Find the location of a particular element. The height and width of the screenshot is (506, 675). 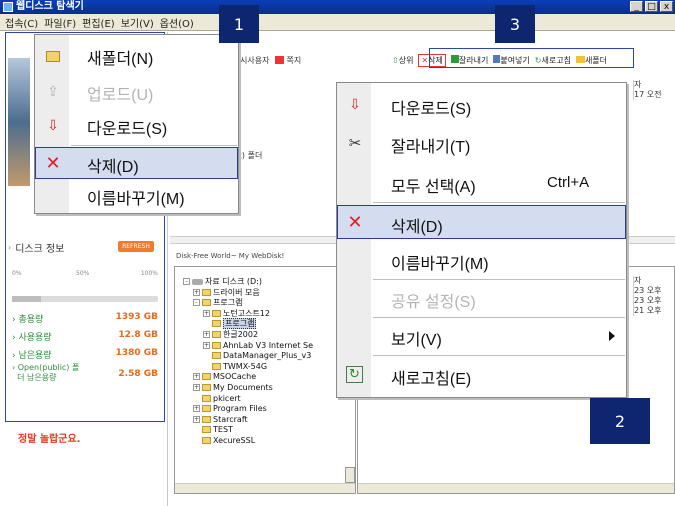

tree-item: + 드라이버 모음 is located at coordinates (248, 293).